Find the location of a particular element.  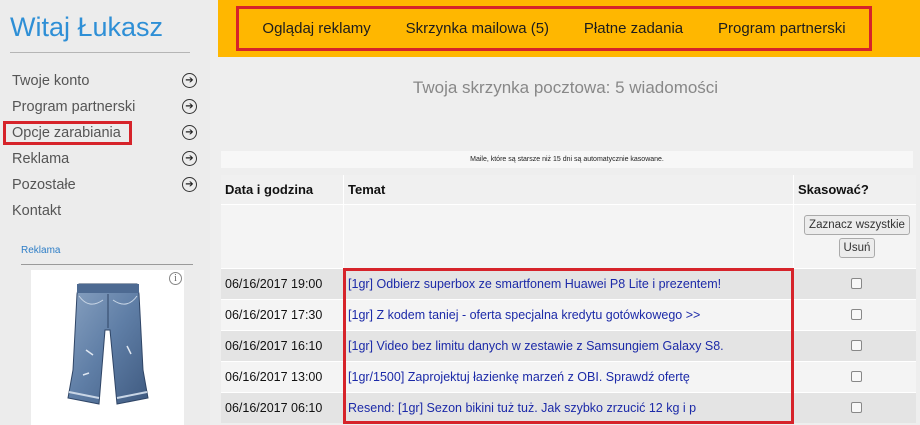

sidebar-item-label: Twoje konto is located at coordinates (51, 81).